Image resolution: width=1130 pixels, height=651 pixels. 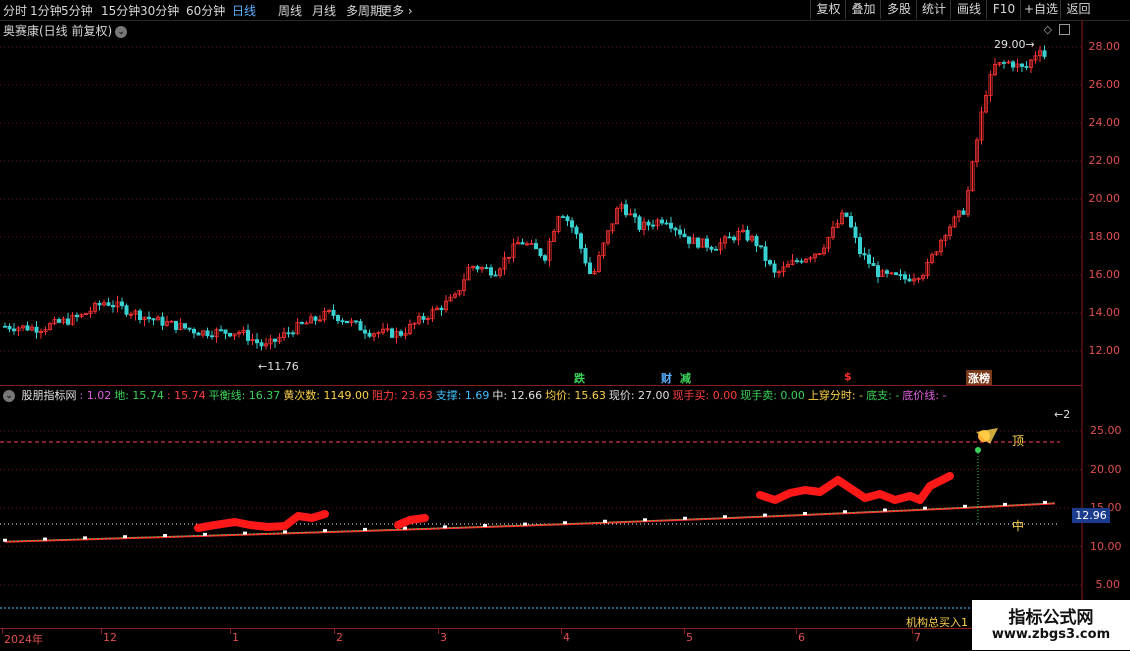 I want to click on signal-dollar: $, so click(x=848, y=376).